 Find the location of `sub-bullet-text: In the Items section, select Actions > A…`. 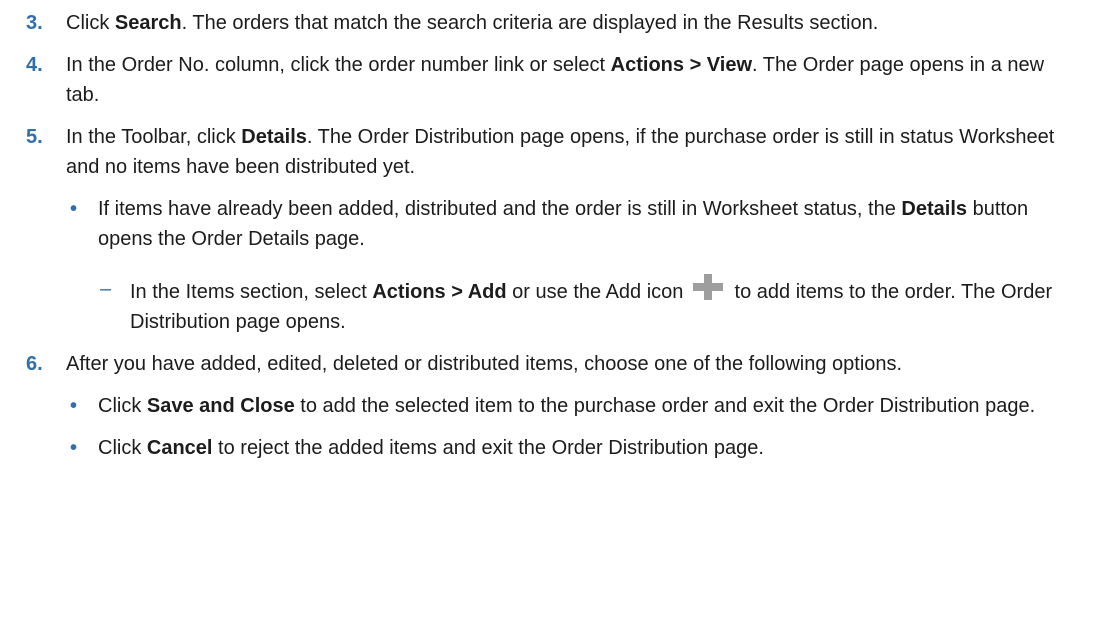

sub-bullet-text: In the Items section, select Actions > A… is located at coordinates (605, 305).